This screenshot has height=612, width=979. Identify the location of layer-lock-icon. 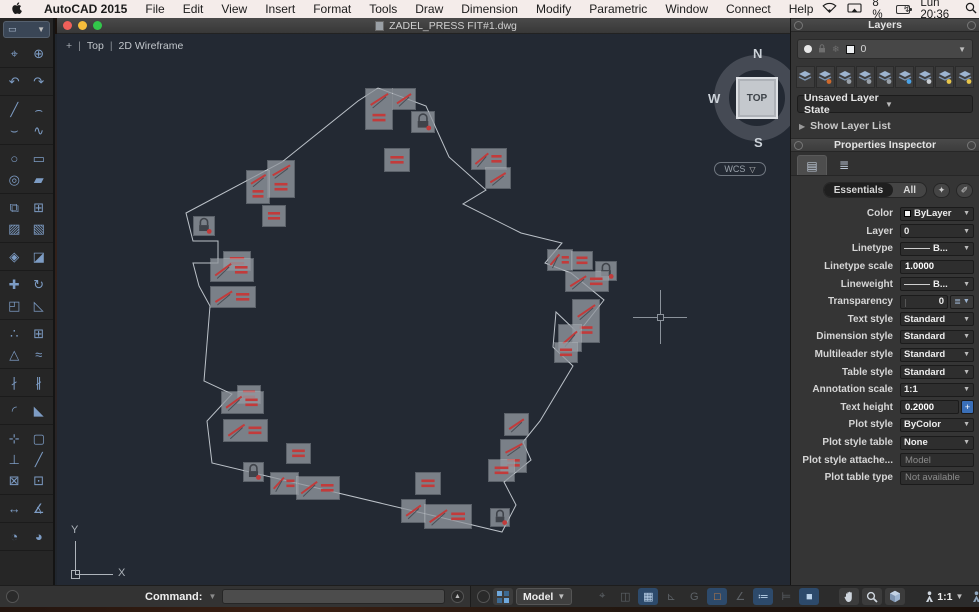
(822, 49).